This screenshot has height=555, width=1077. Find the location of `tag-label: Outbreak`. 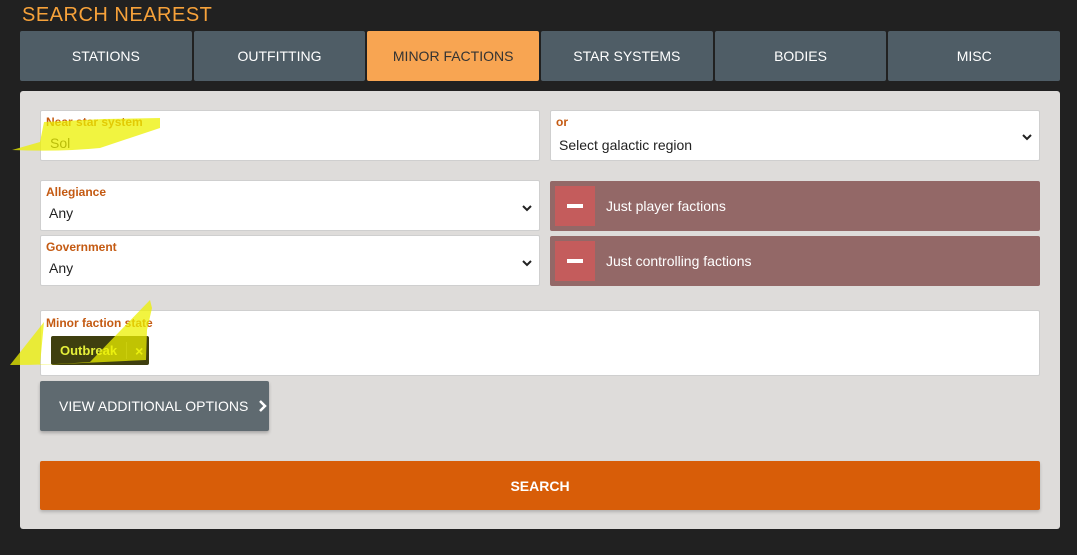

tag-label: Outbreak is located at coordinates (89, 350).